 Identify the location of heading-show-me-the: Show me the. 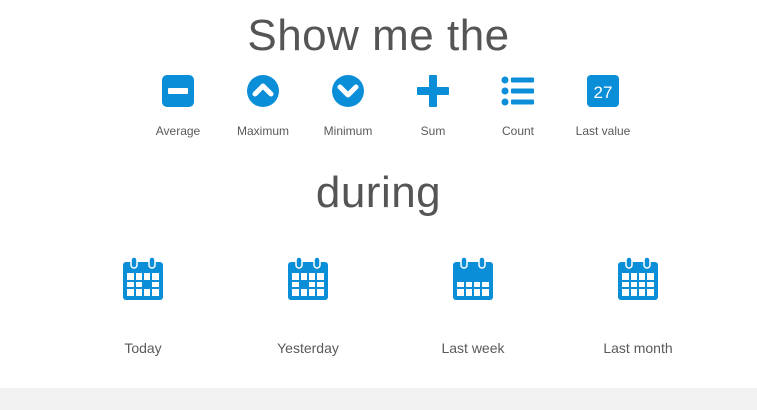
(378, 35).